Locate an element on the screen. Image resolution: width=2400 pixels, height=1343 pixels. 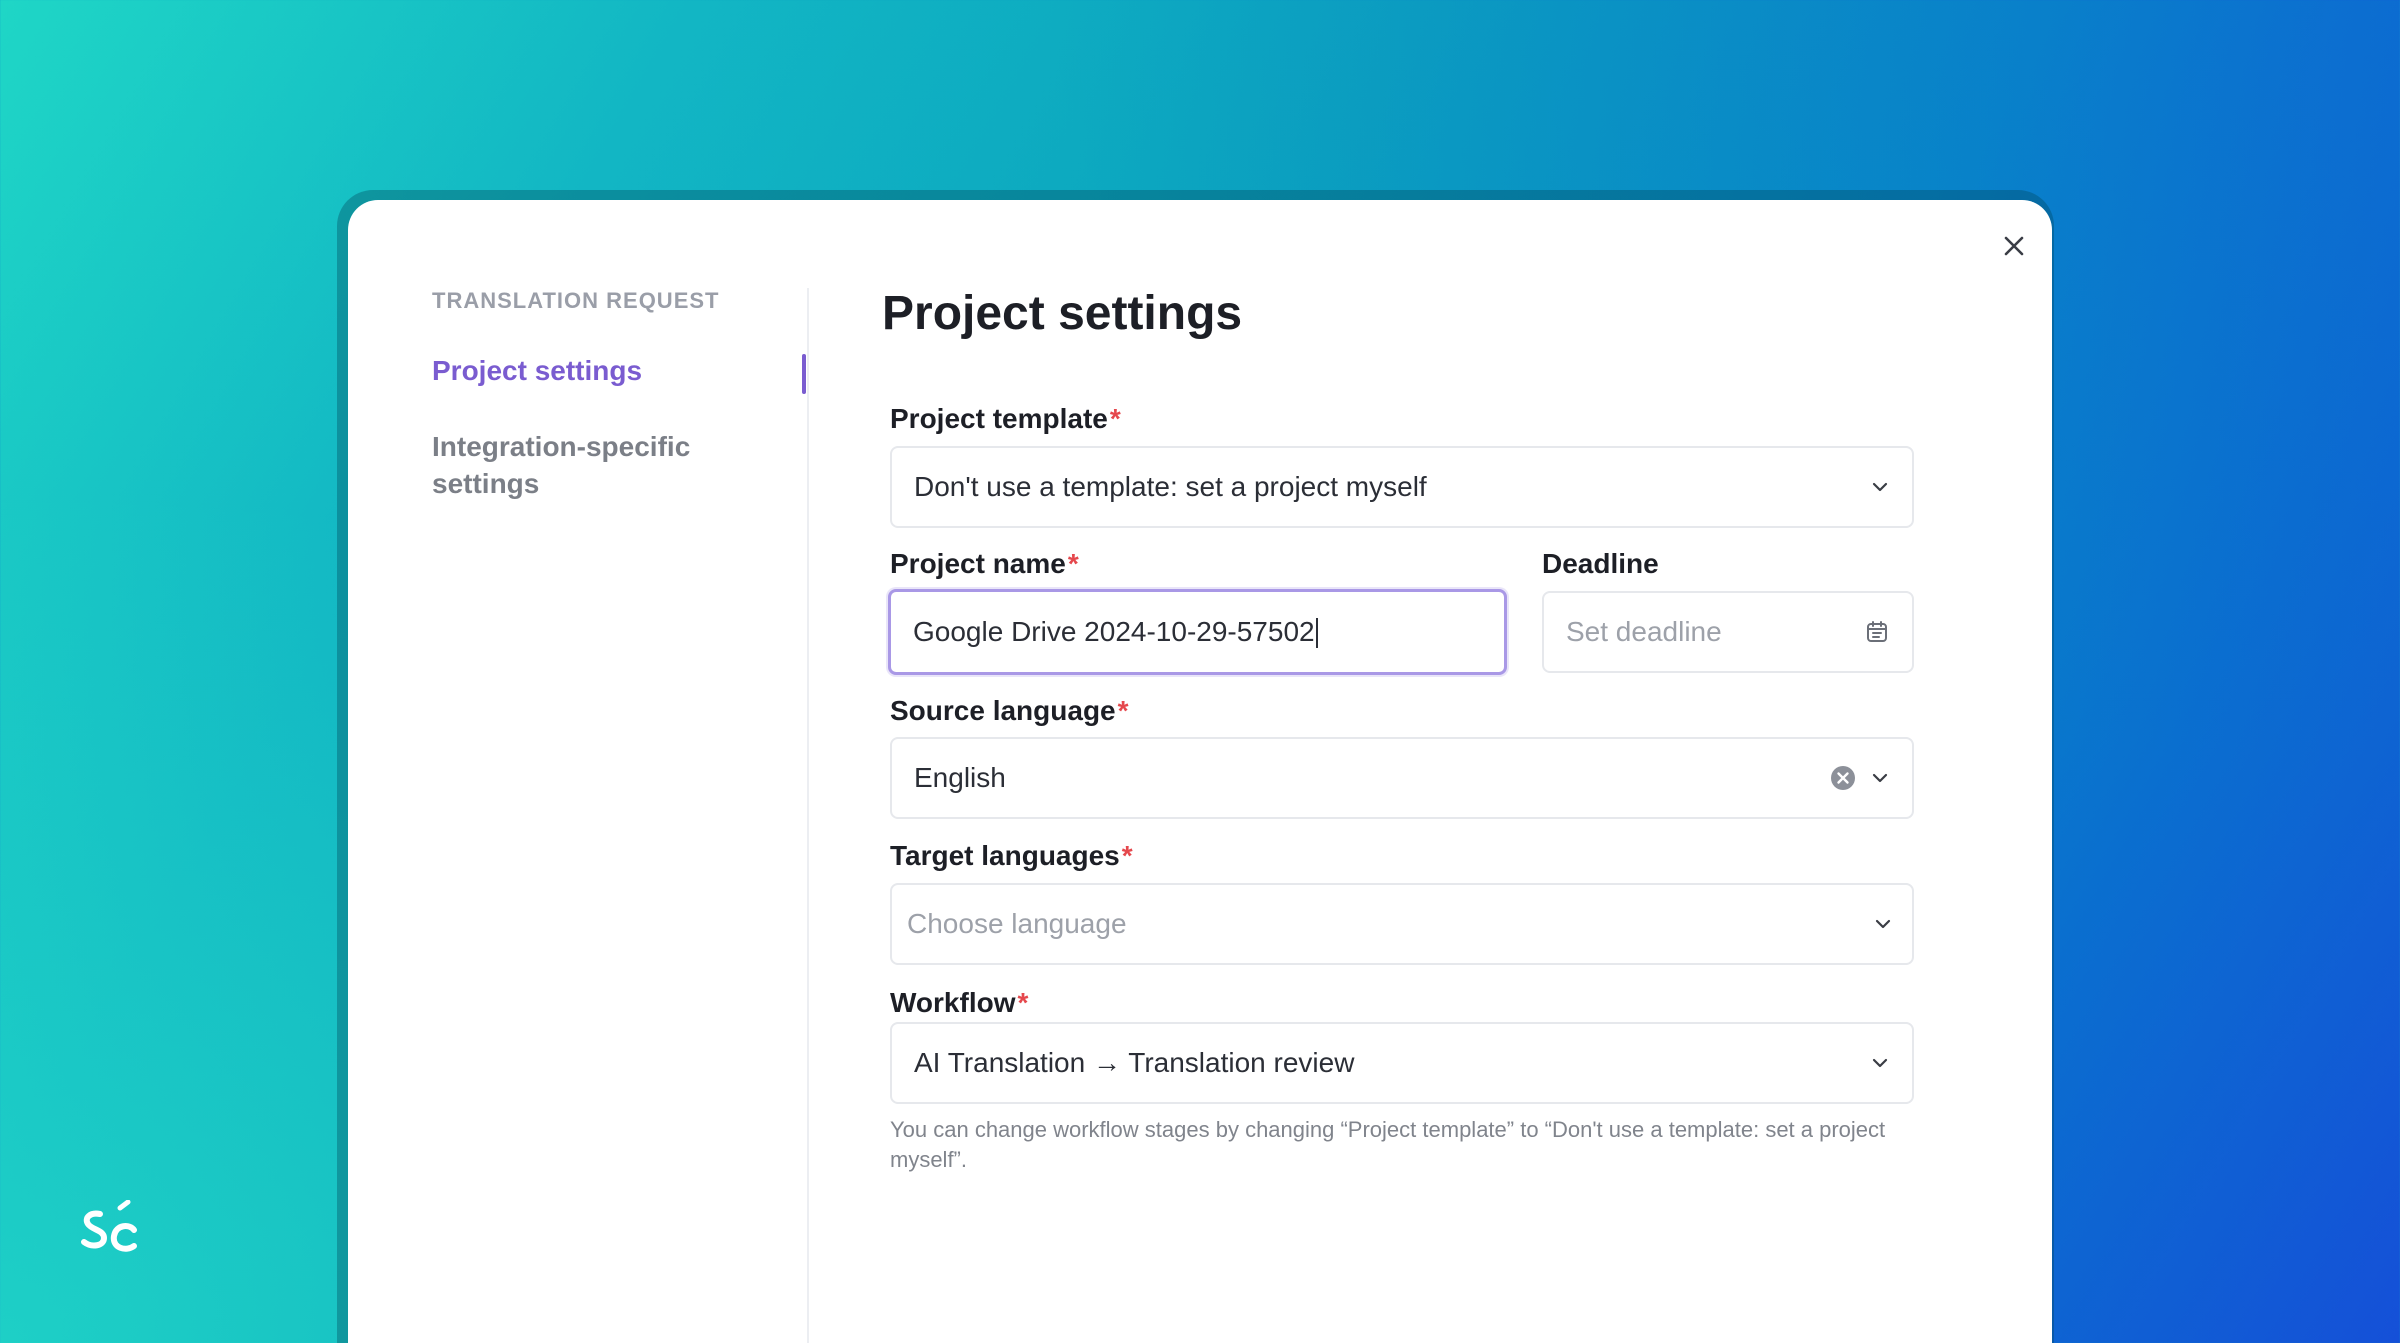
workflow-label-text: Workflow is located at coordinates (953, 1002).